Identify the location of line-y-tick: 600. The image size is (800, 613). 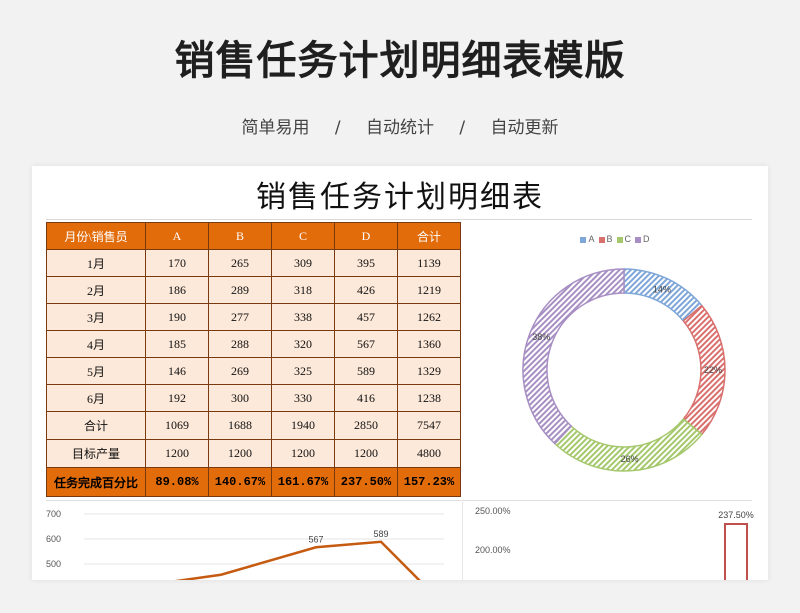
(53, 539).